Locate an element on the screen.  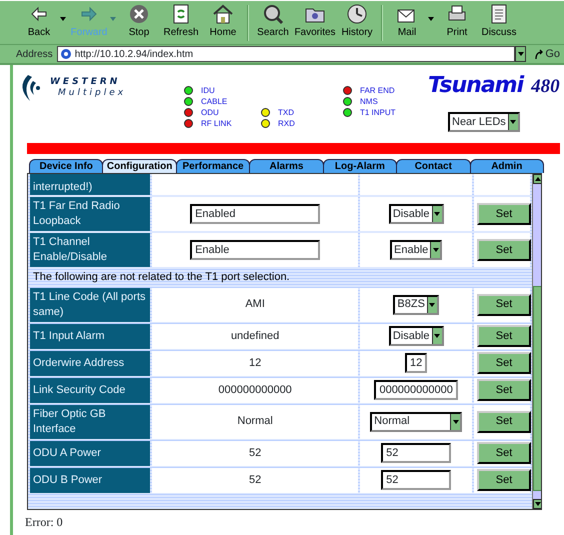
input-field: Enabled is located at coordinates (255, 214).